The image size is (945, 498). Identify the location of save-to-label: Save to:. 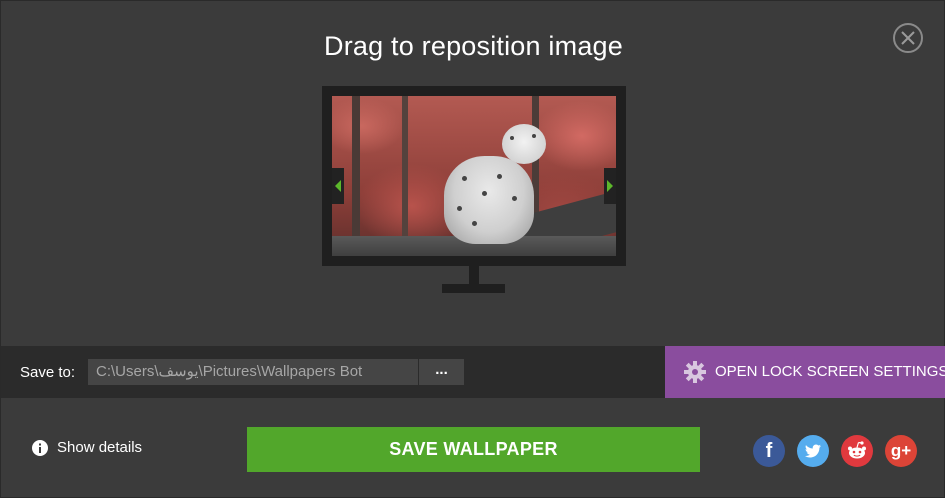
(48, 372).